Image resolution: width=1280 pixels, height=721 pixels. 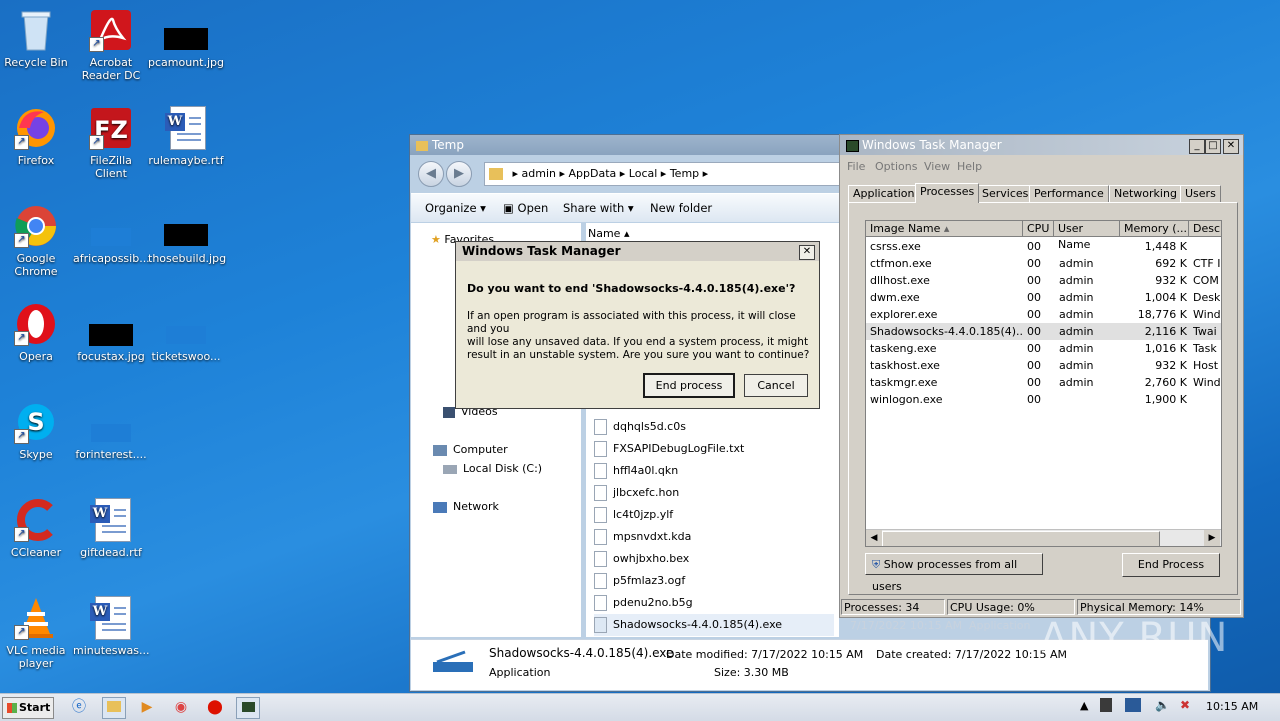 I want to click on column-image-name: Image Name ▴, so click(x=944, y=229).